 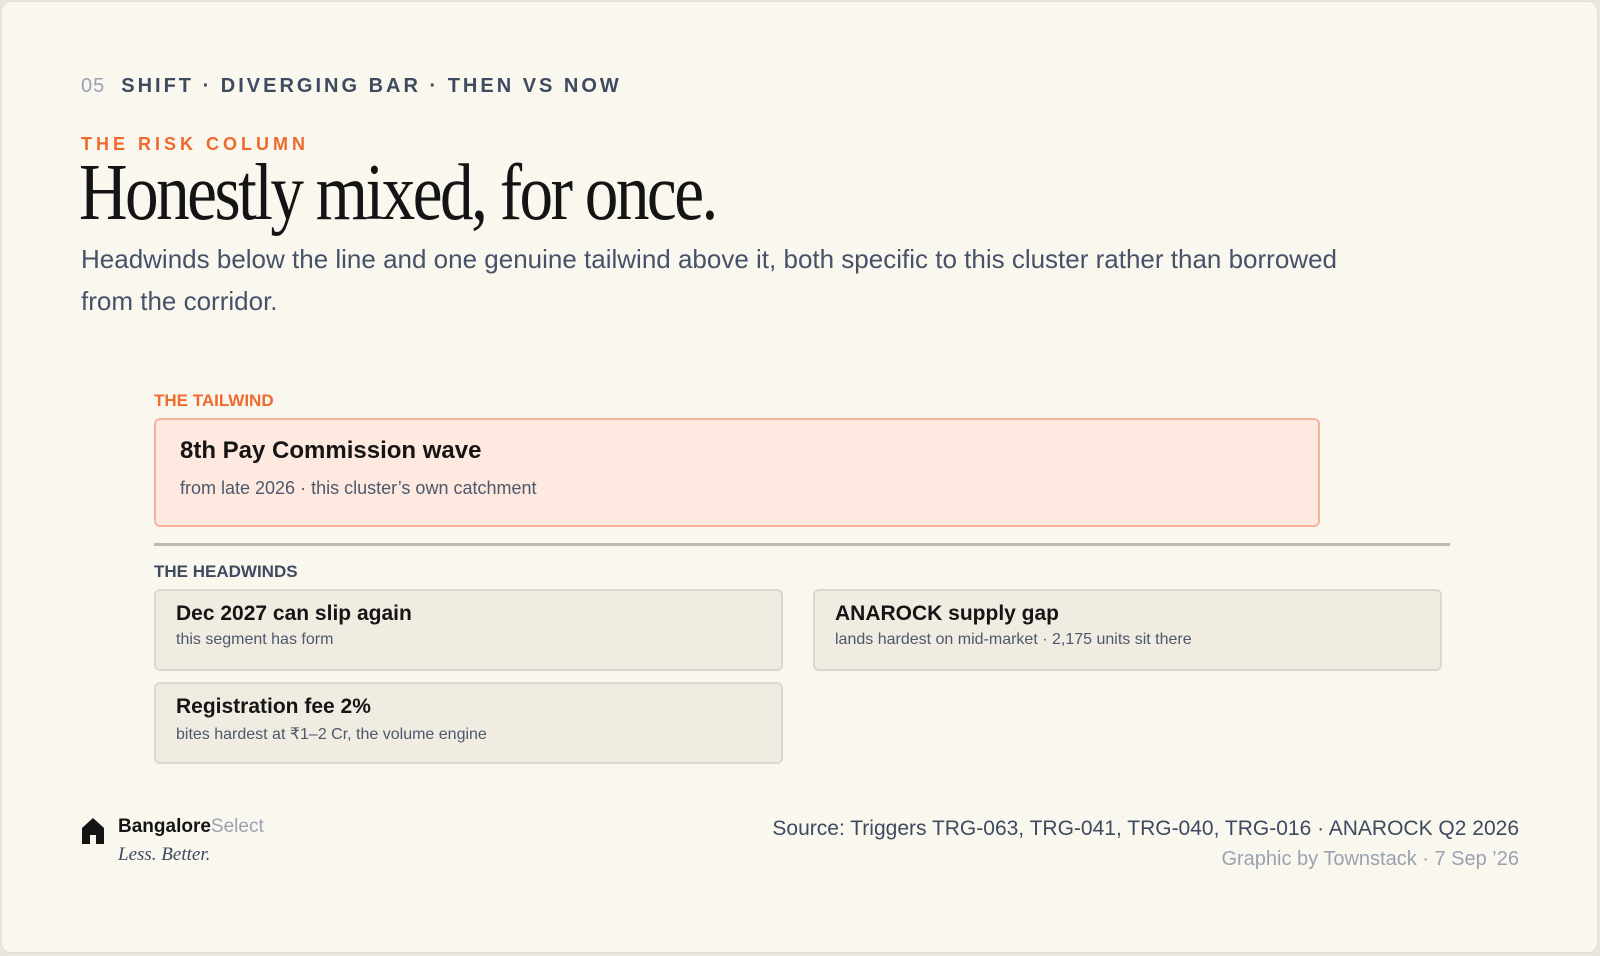 What do you see at coordinates (273, 706) in the screenshot?
I see `headwind-title: Registration fee 2%` at bounding box center [273, 706].